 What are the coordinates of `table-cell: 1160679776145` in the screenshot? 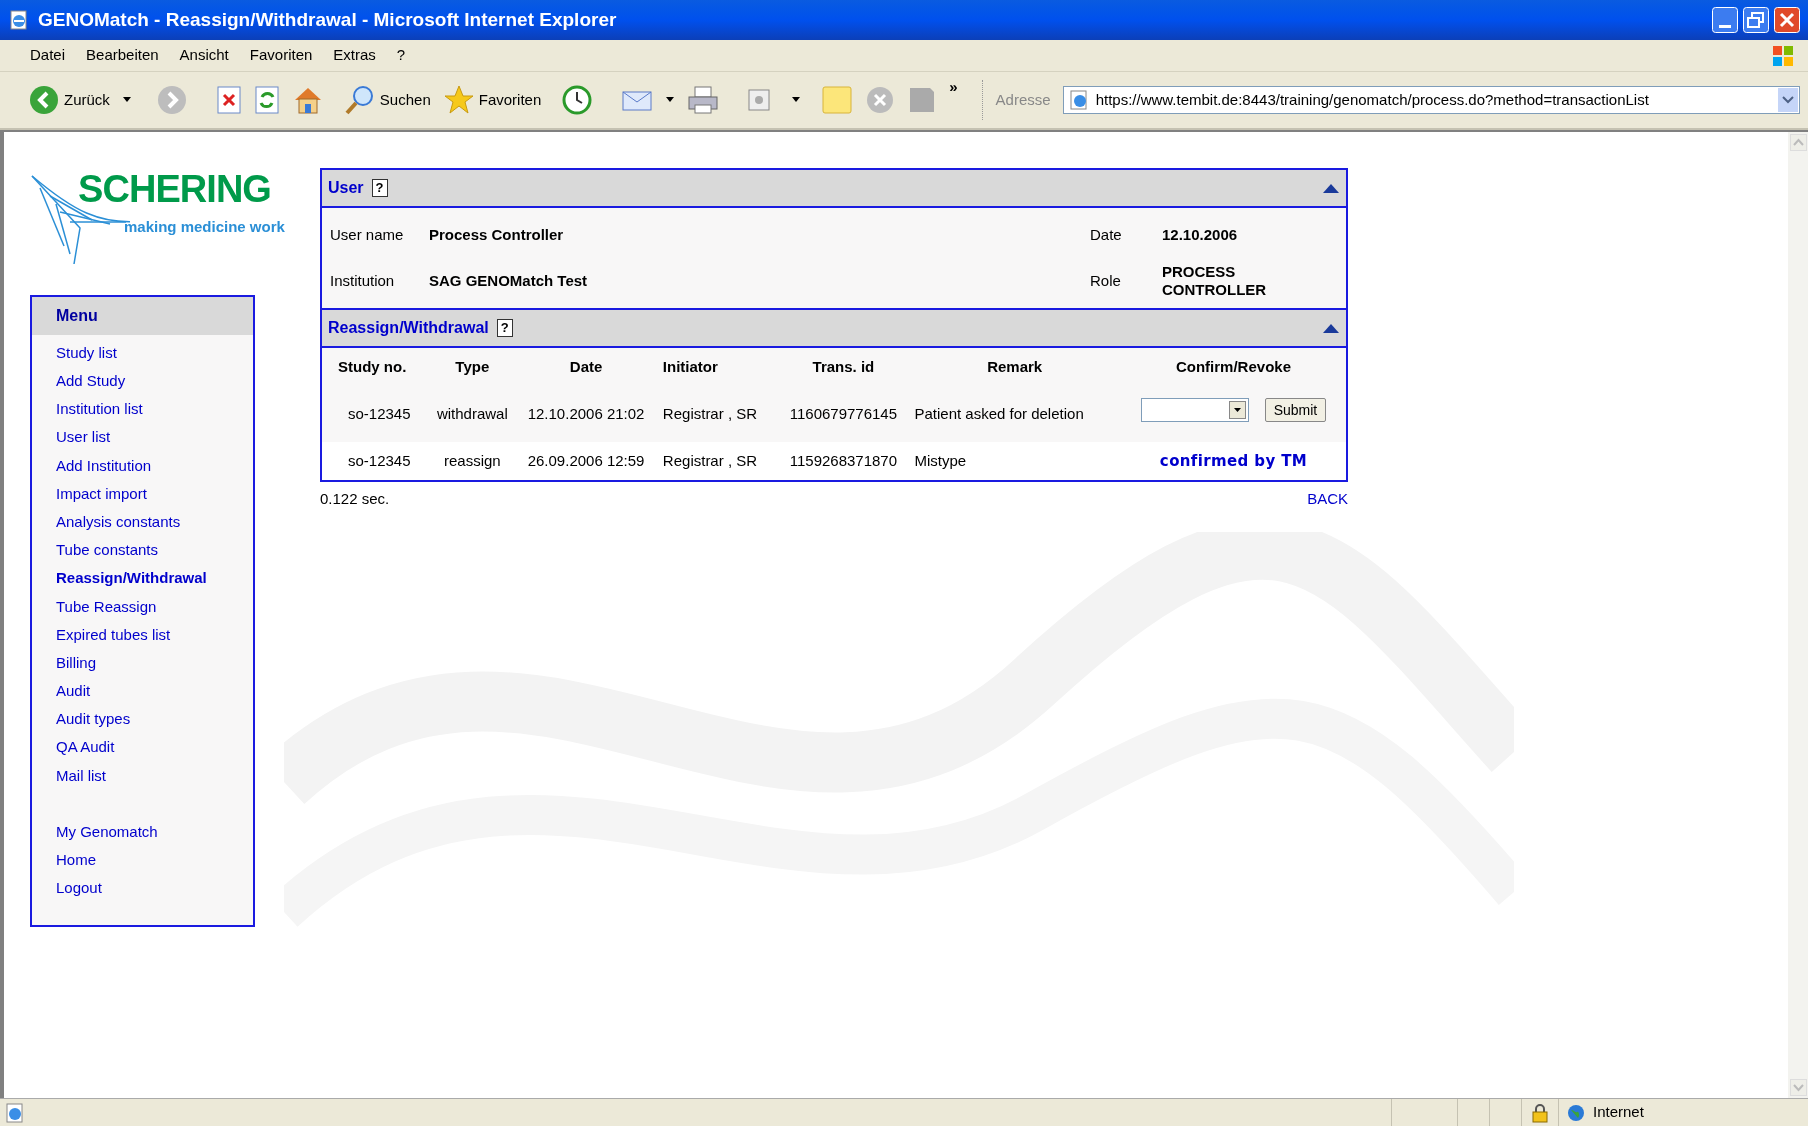 It's located at (843, 414).